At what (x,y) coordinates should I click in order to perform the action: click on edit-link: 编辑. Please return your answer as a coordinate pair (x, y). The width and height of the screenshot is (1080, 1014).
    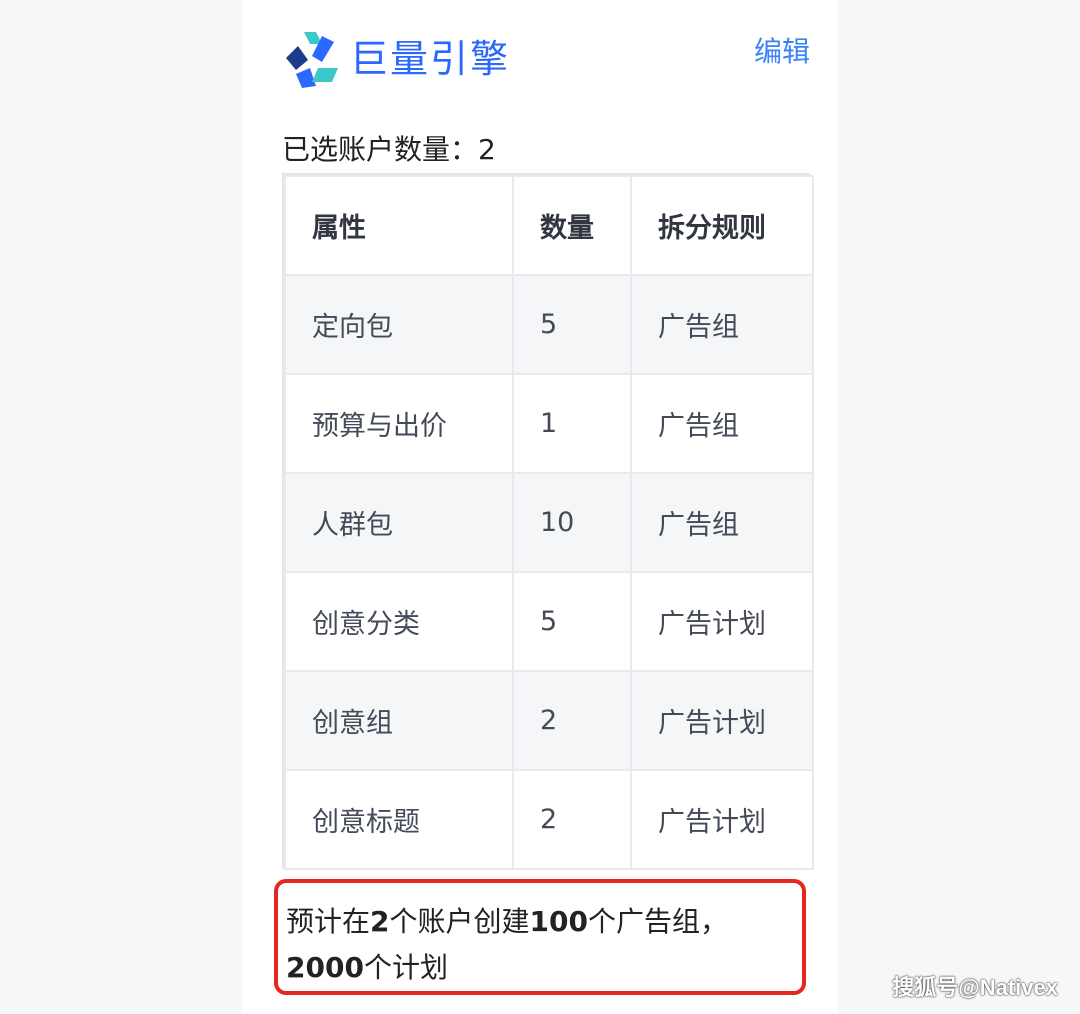
    Looking at the image, I should click on (782, 52).